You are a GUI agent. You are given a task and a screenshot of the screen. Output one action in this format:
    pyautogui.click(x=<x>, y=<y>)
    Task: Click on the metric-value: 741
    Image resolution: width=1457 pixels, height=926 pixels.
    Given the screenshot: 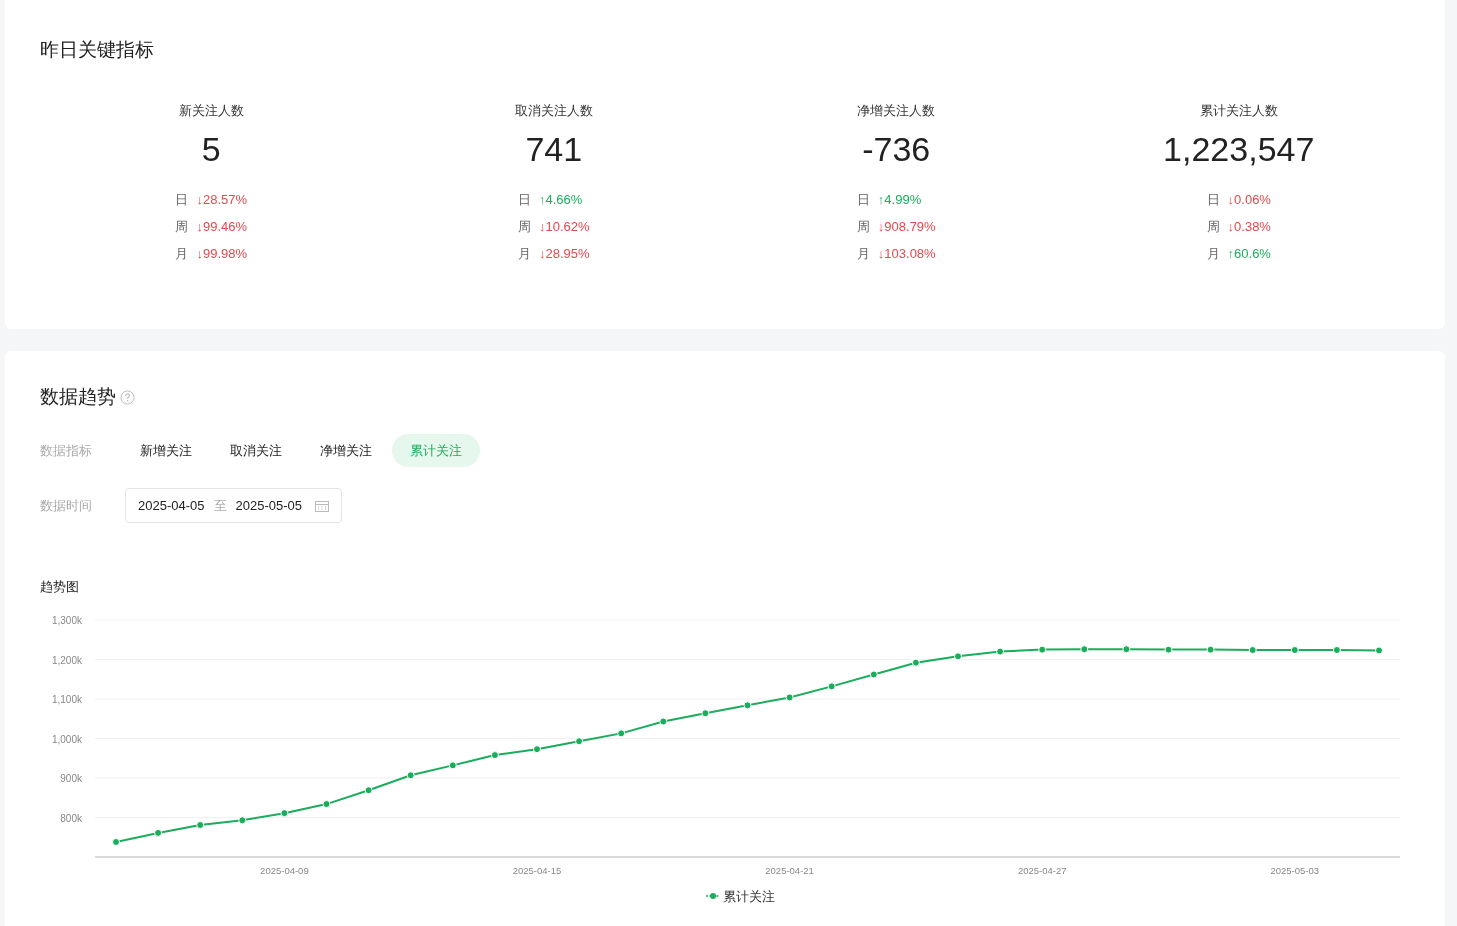 What is the action you would take?
    pyautogui.click(x=554, y=149)
    